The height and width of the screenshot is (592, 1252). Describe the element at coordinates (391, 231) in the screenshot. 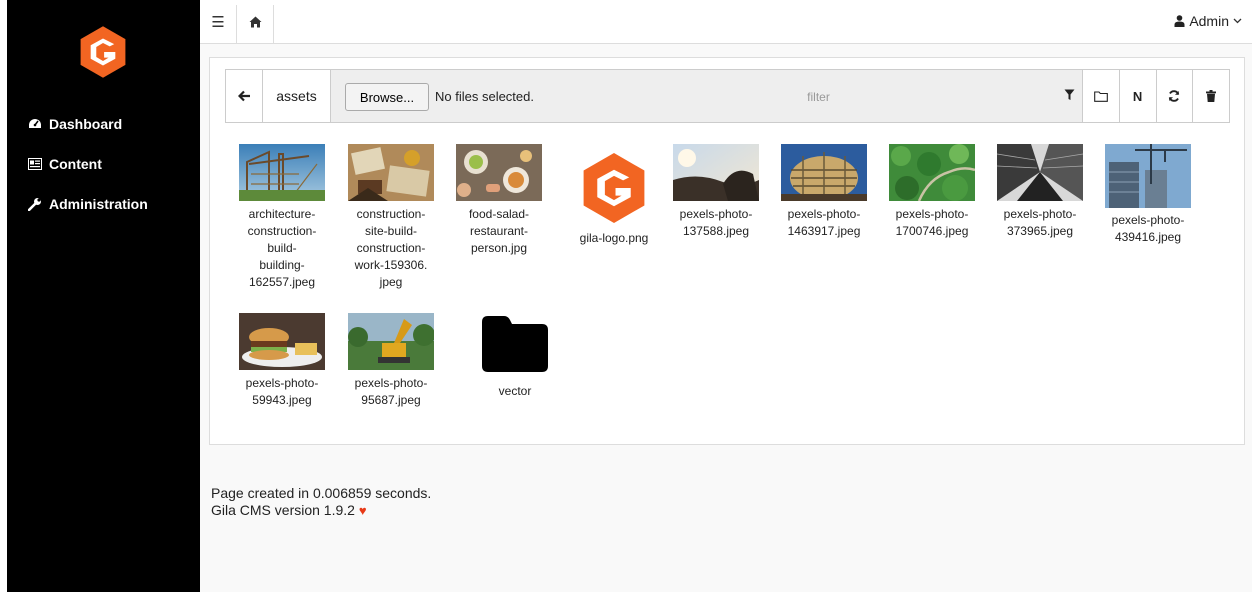

I see `file-name-line: site-build-` at that location.